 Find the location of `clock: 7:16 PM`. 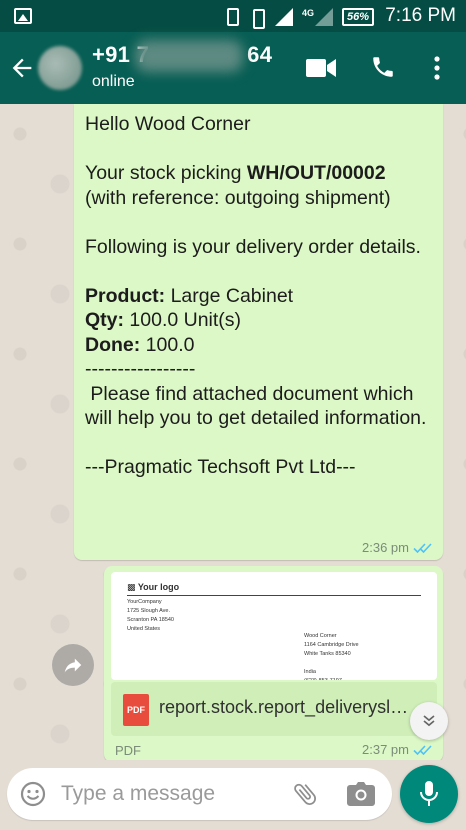

clock: 7:16 PM is located at coordinates (420, 15).